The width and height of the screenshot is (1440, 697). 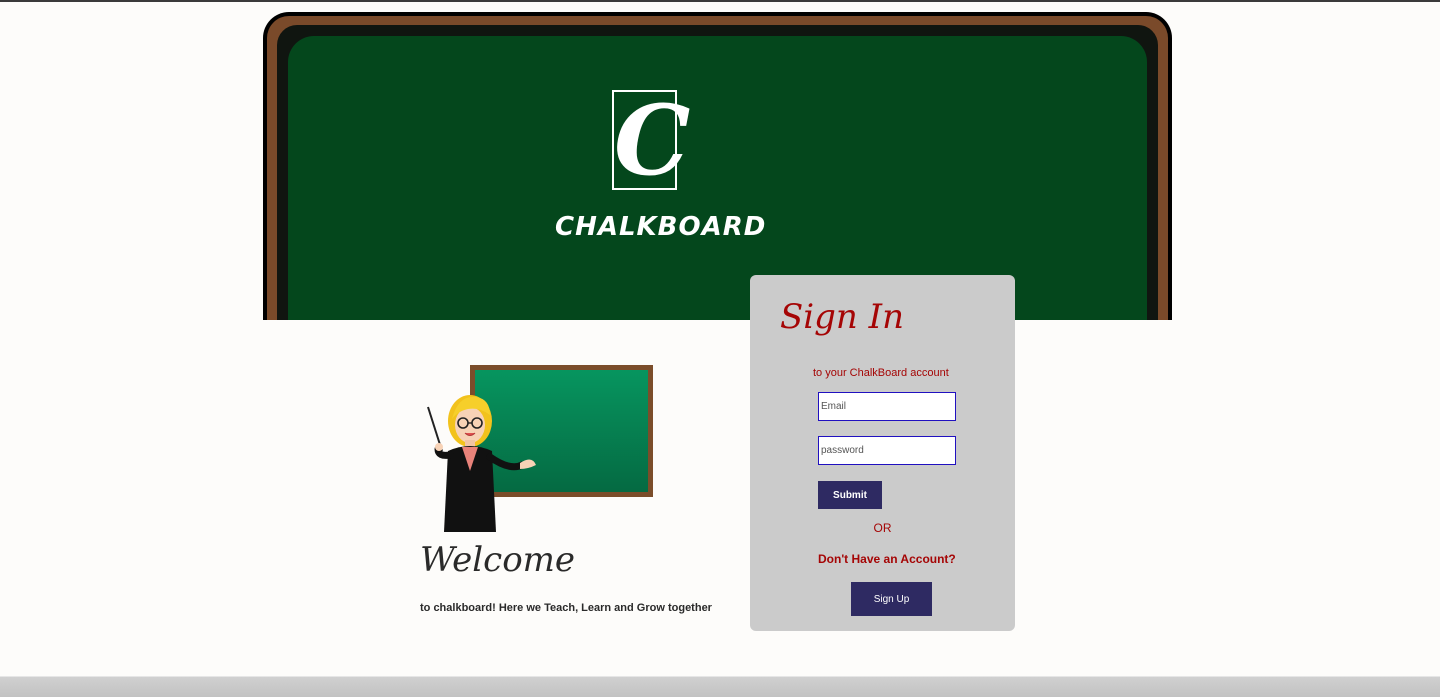 I want to click on teacher-illustration, so click(x=481, y=463).